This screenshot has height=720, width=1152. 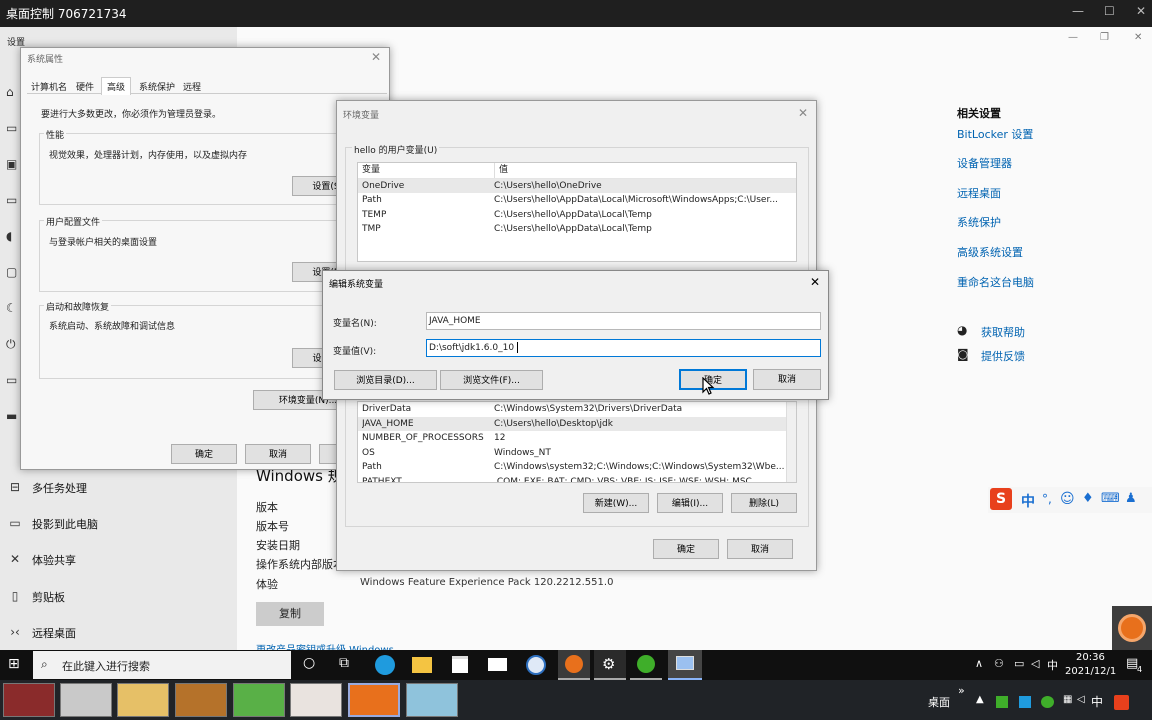 What do you see at coordinates (536, 665) in the screenshot?
I see `remote-app-icon` at bounding box center [536, 665].